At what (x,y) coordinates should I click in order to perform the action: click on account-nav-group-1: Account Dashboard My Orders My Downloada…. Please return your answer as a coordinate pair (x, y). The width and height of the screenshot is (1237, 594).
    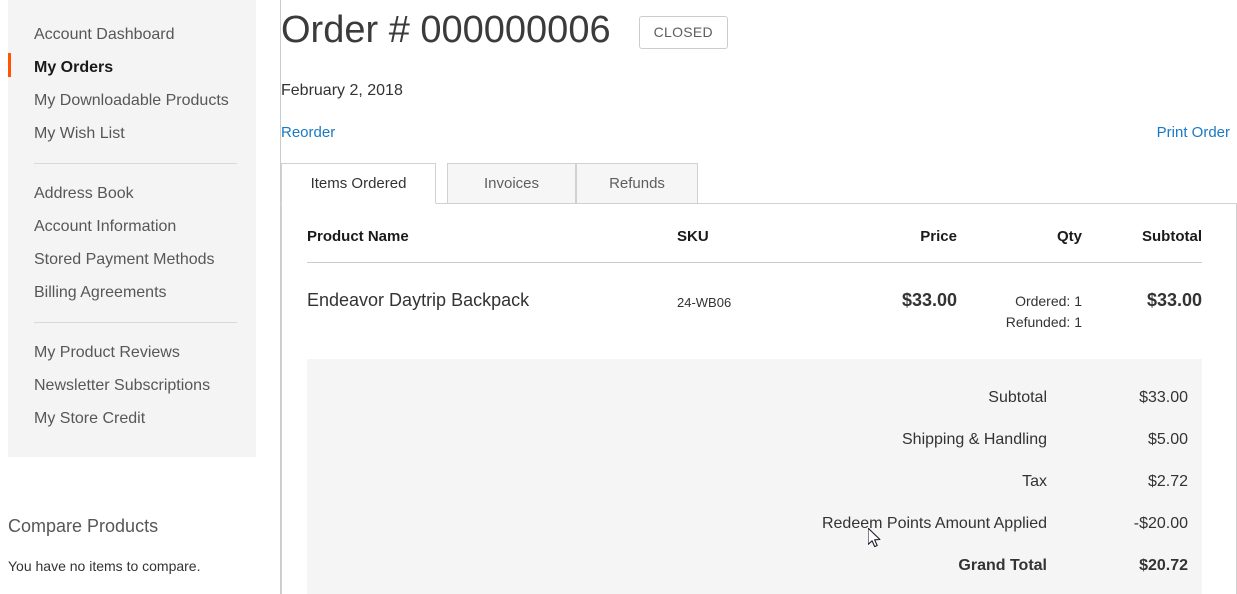
    Looking at the image, I should click on (132, 84).